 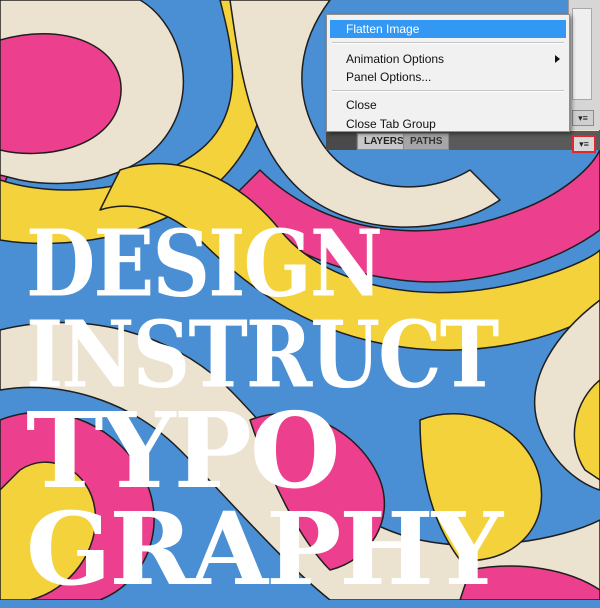 What do you see at coordinates (426, 141) in the screenshot?
I see `tab-paths: PATHS` at bounding box center [426, 141].